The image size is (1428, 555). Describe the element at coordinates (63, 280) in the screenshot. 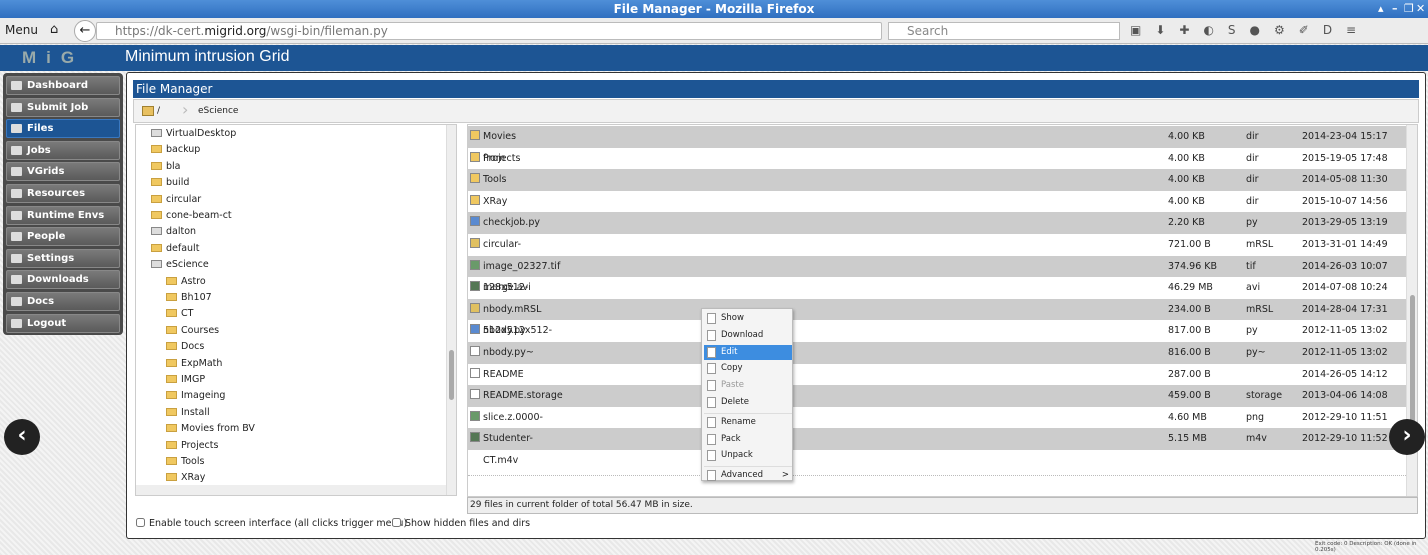

I see `sidebar-item-downloads: Downloads` at that location.